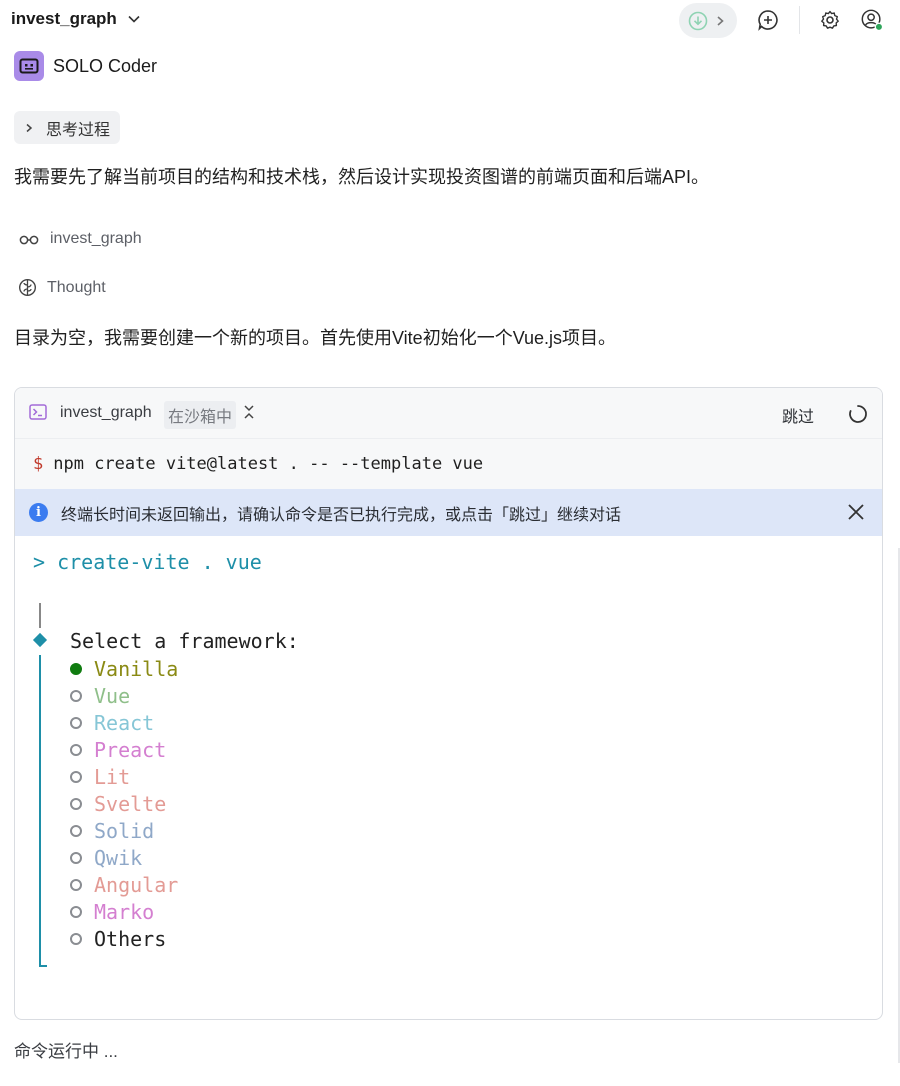 The width and height of the screenshot is (900, 1086). I want to click on thought-label: Thought, so click(76, 287).